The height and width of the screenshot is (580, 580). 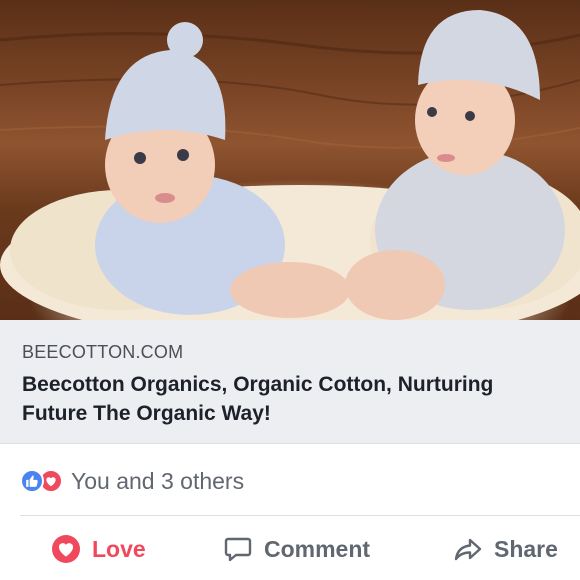 I want to click on comment-button: Comment, so click(x=296, y=549).